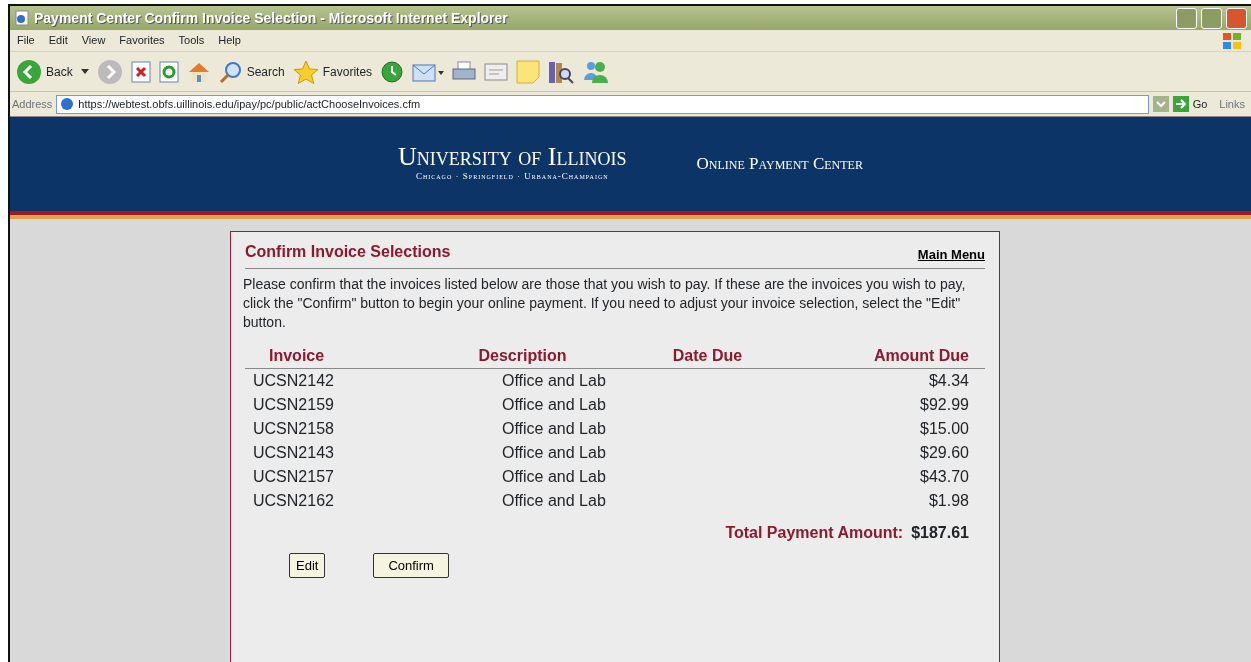 The width and height of the screenshot is (1251, 662). Describe the element at coordinates (707, 355) in the screenshot. I see `column-header: Date Due` at that location.